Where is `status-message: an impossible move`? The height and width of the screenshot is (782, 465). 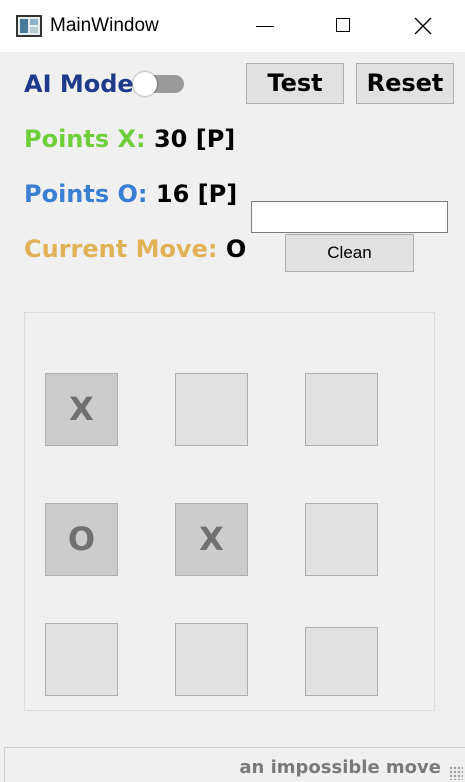 status-message: an impossible move is located at coordinates (340, 767).